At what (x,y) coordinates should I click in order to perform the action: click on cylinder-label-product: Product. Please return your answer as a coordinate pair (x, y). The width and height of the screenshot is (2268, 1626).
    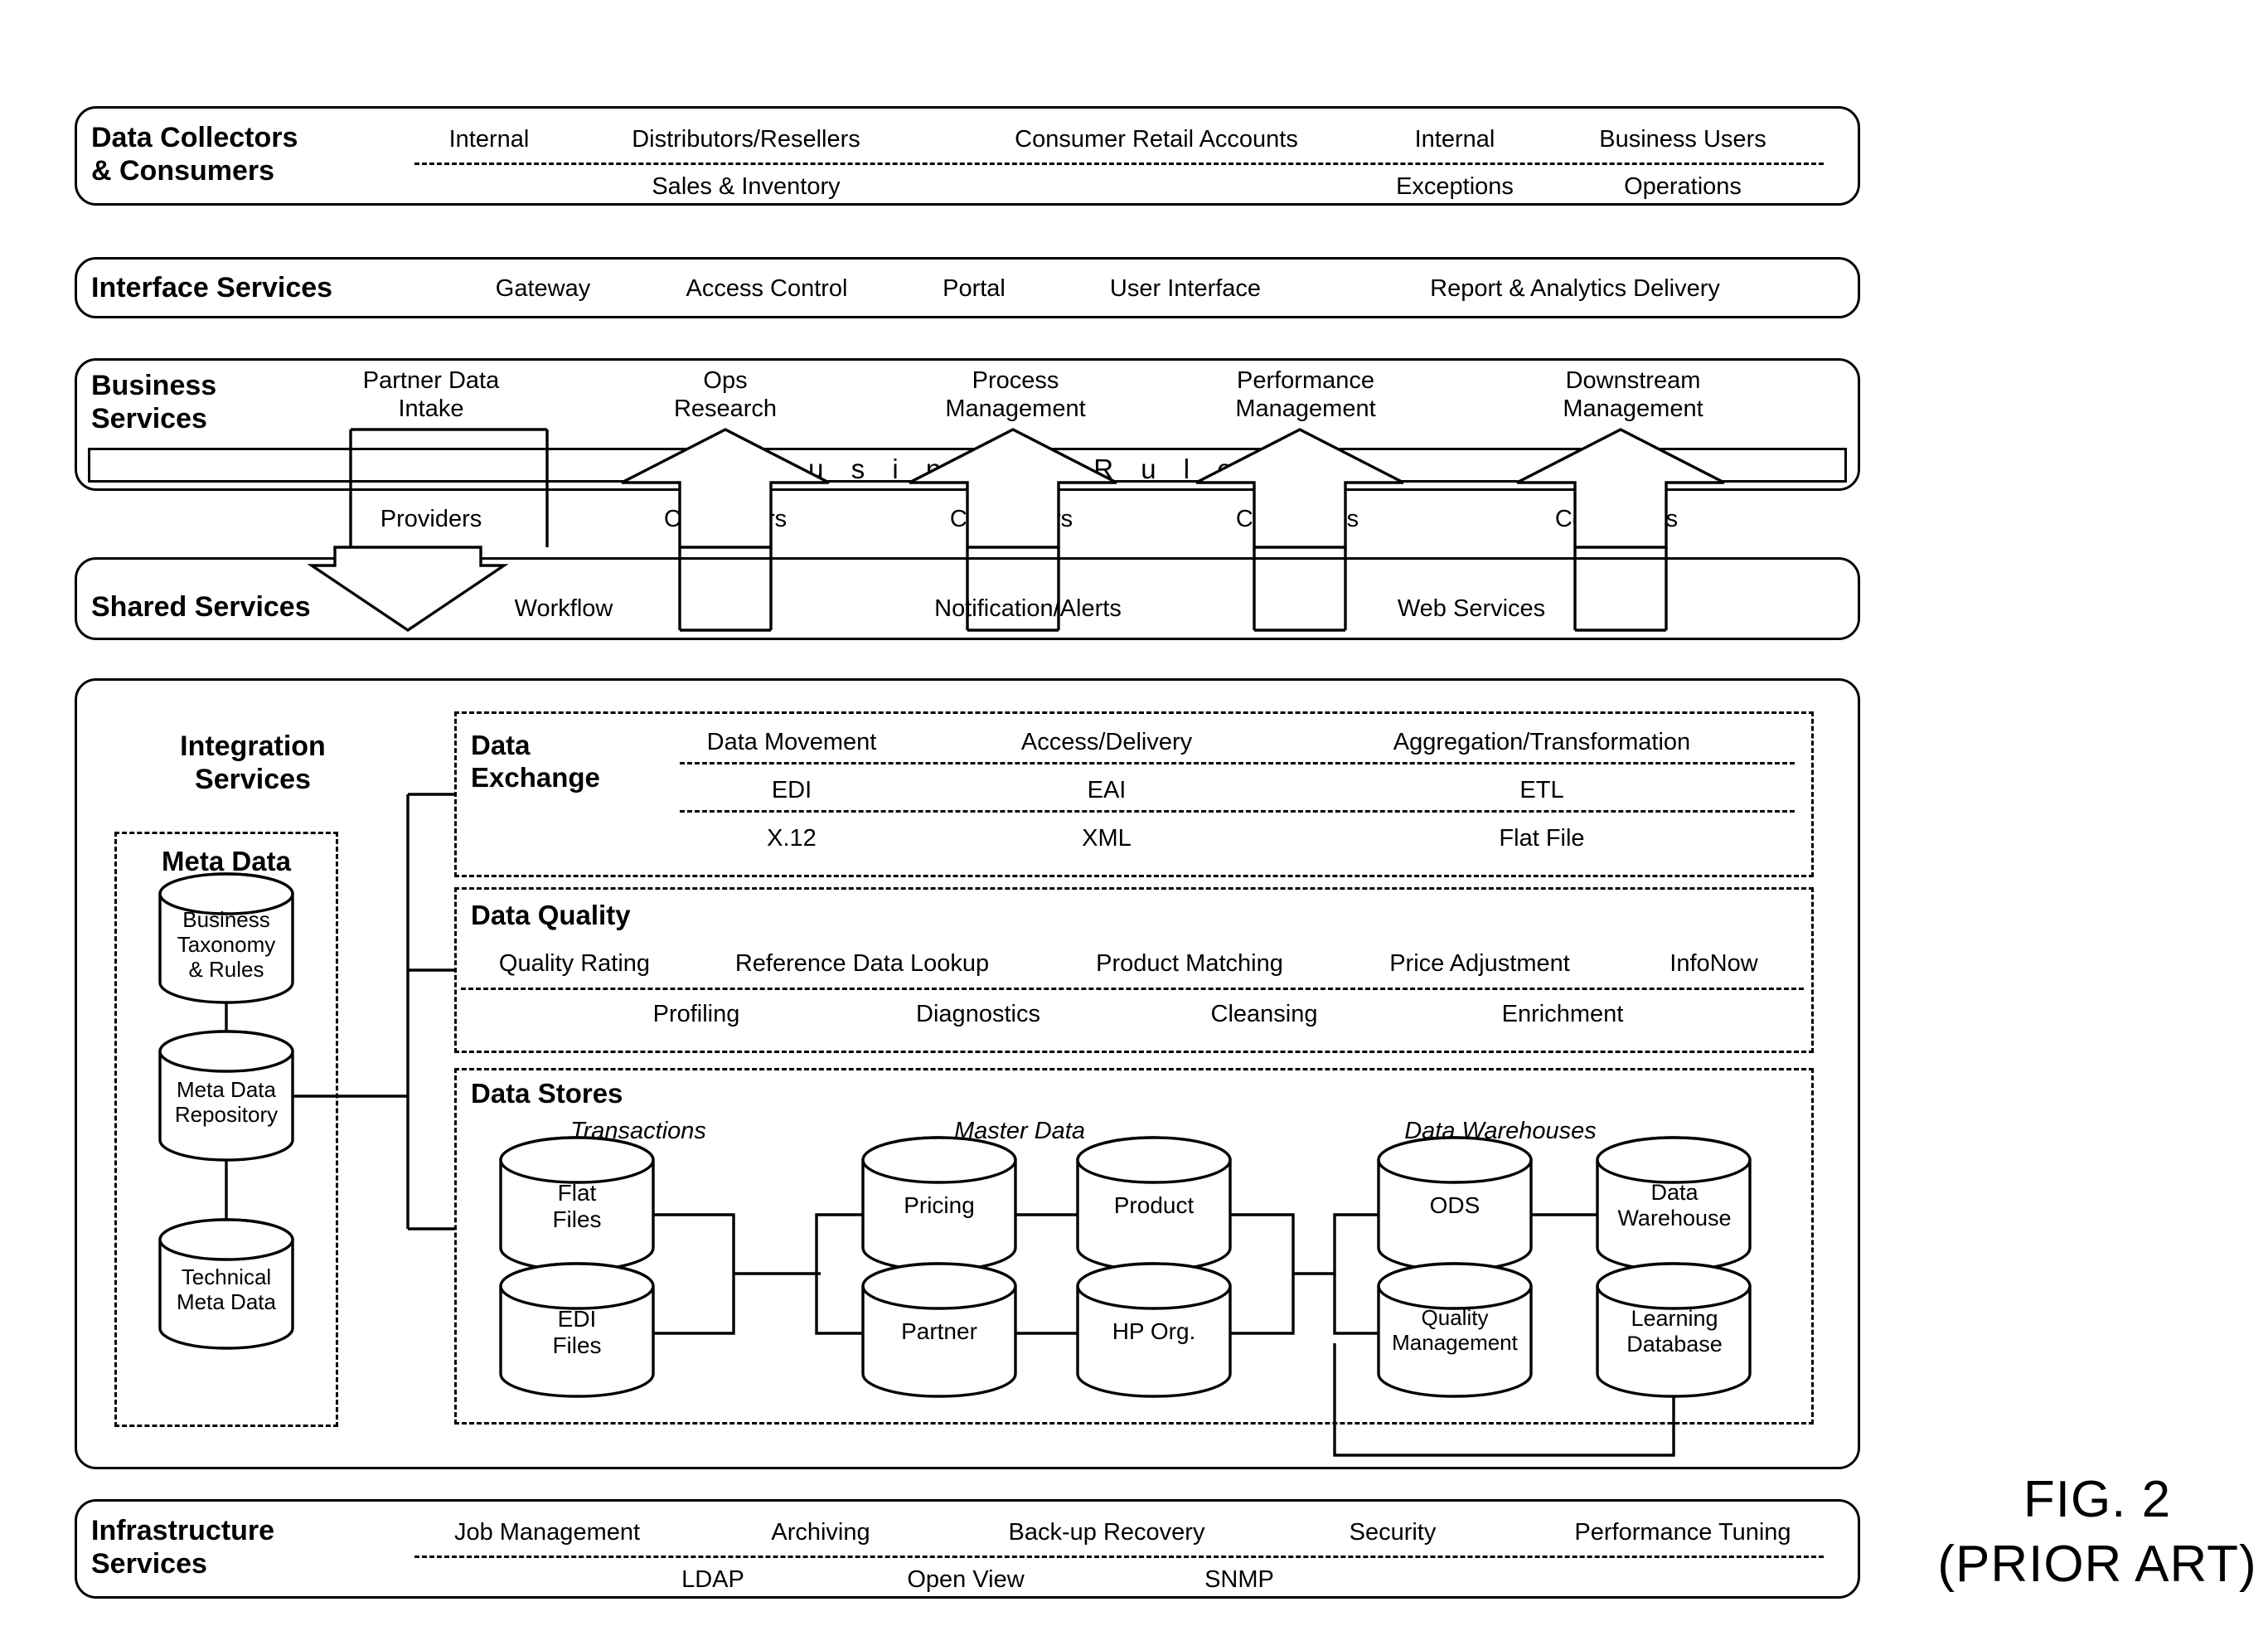
    Looking at the image, I should click on (1154, 1205).